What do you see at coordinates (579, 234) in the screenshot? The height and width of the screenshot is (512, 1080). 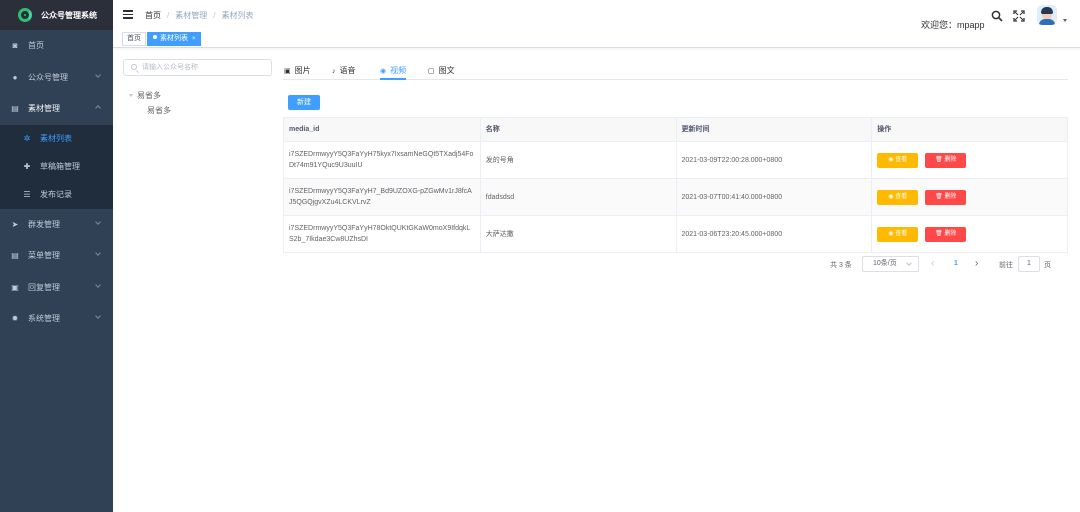 I see `cell-name: 大萨达撒` at bounding box center [579, 234].